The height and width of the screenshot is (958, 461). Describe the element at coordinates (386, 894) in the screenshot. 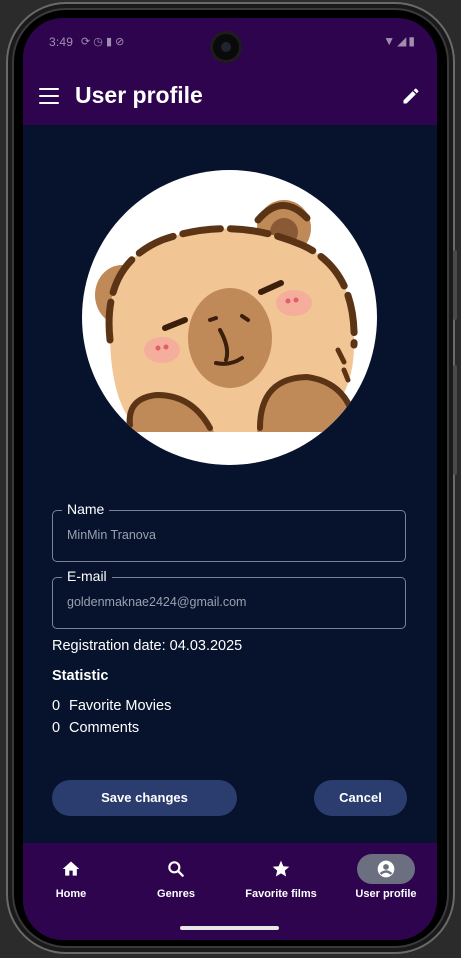

I see `nav-label: User profile` at that location.